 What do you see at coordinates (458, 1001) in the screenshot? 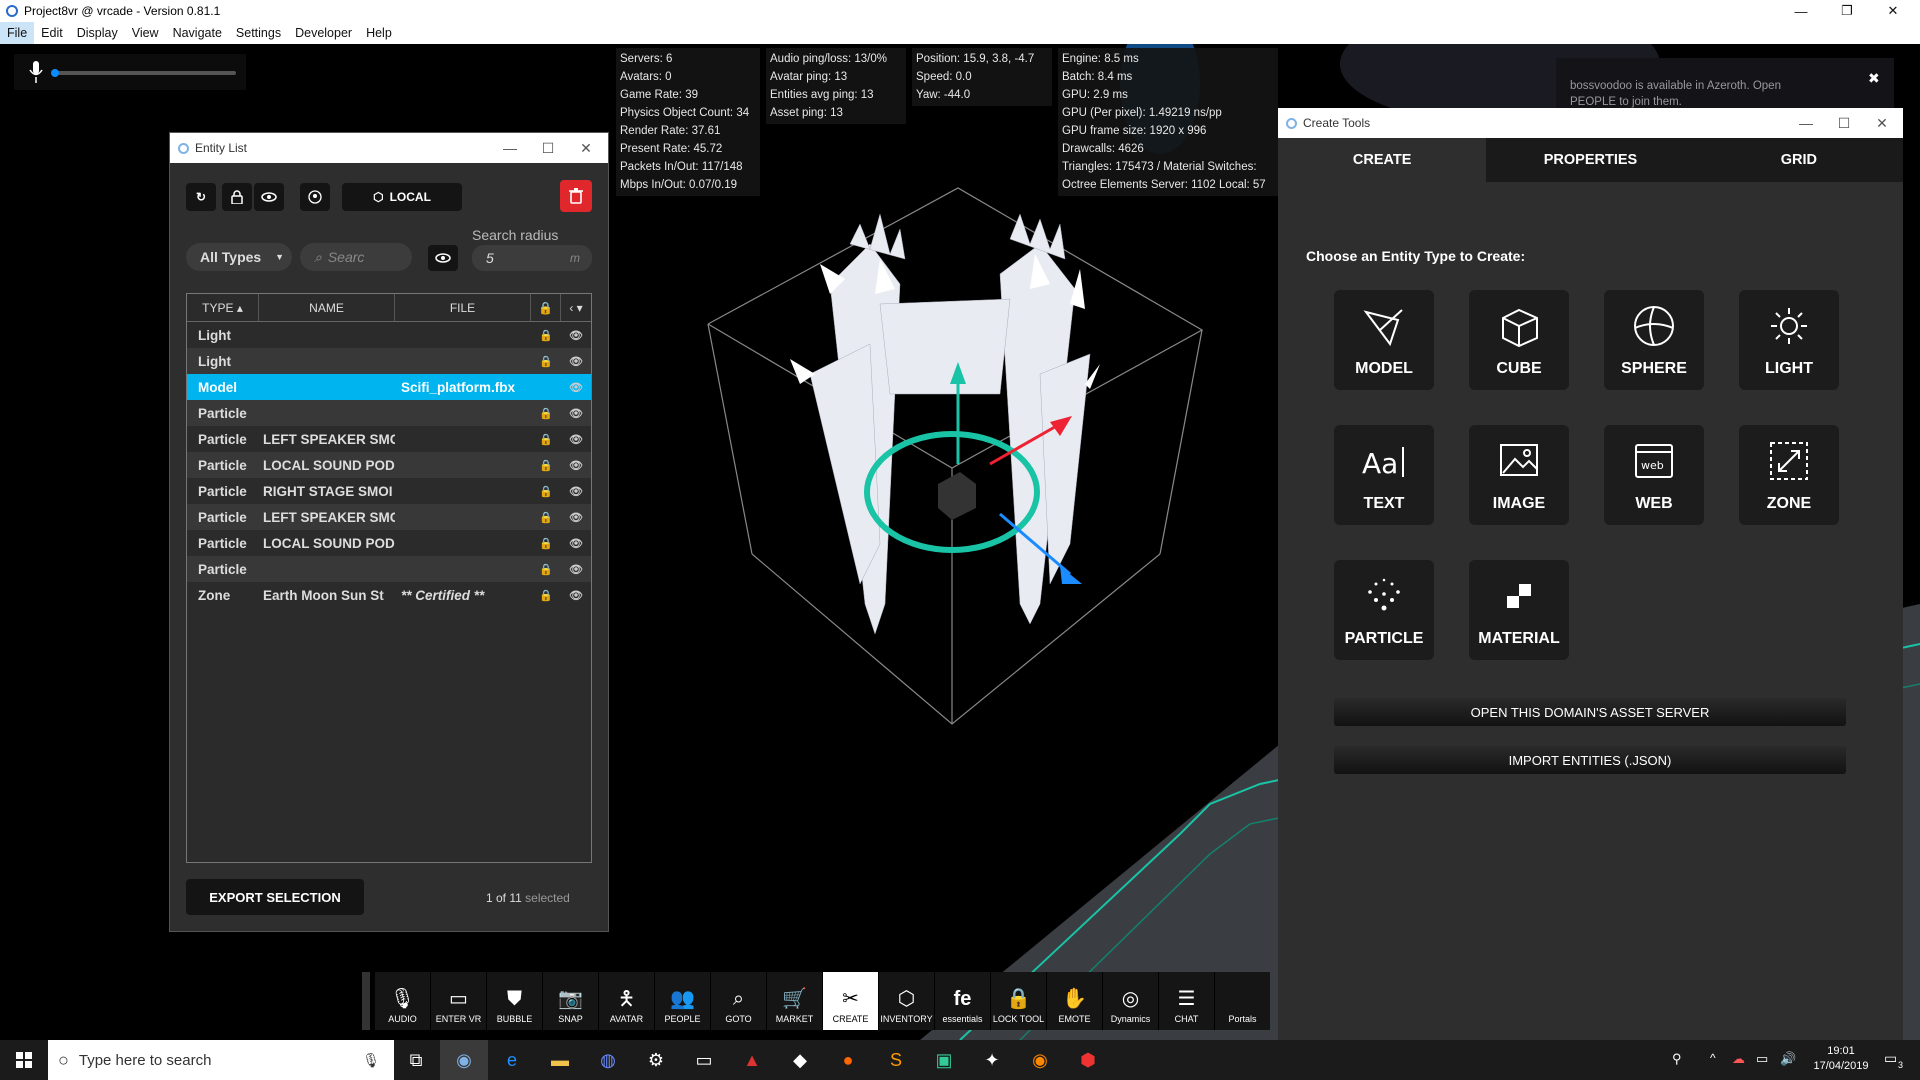
I see `toolbar-enter-vr-button: ▭ ENTER VR` at bounding box center [458, 1001].